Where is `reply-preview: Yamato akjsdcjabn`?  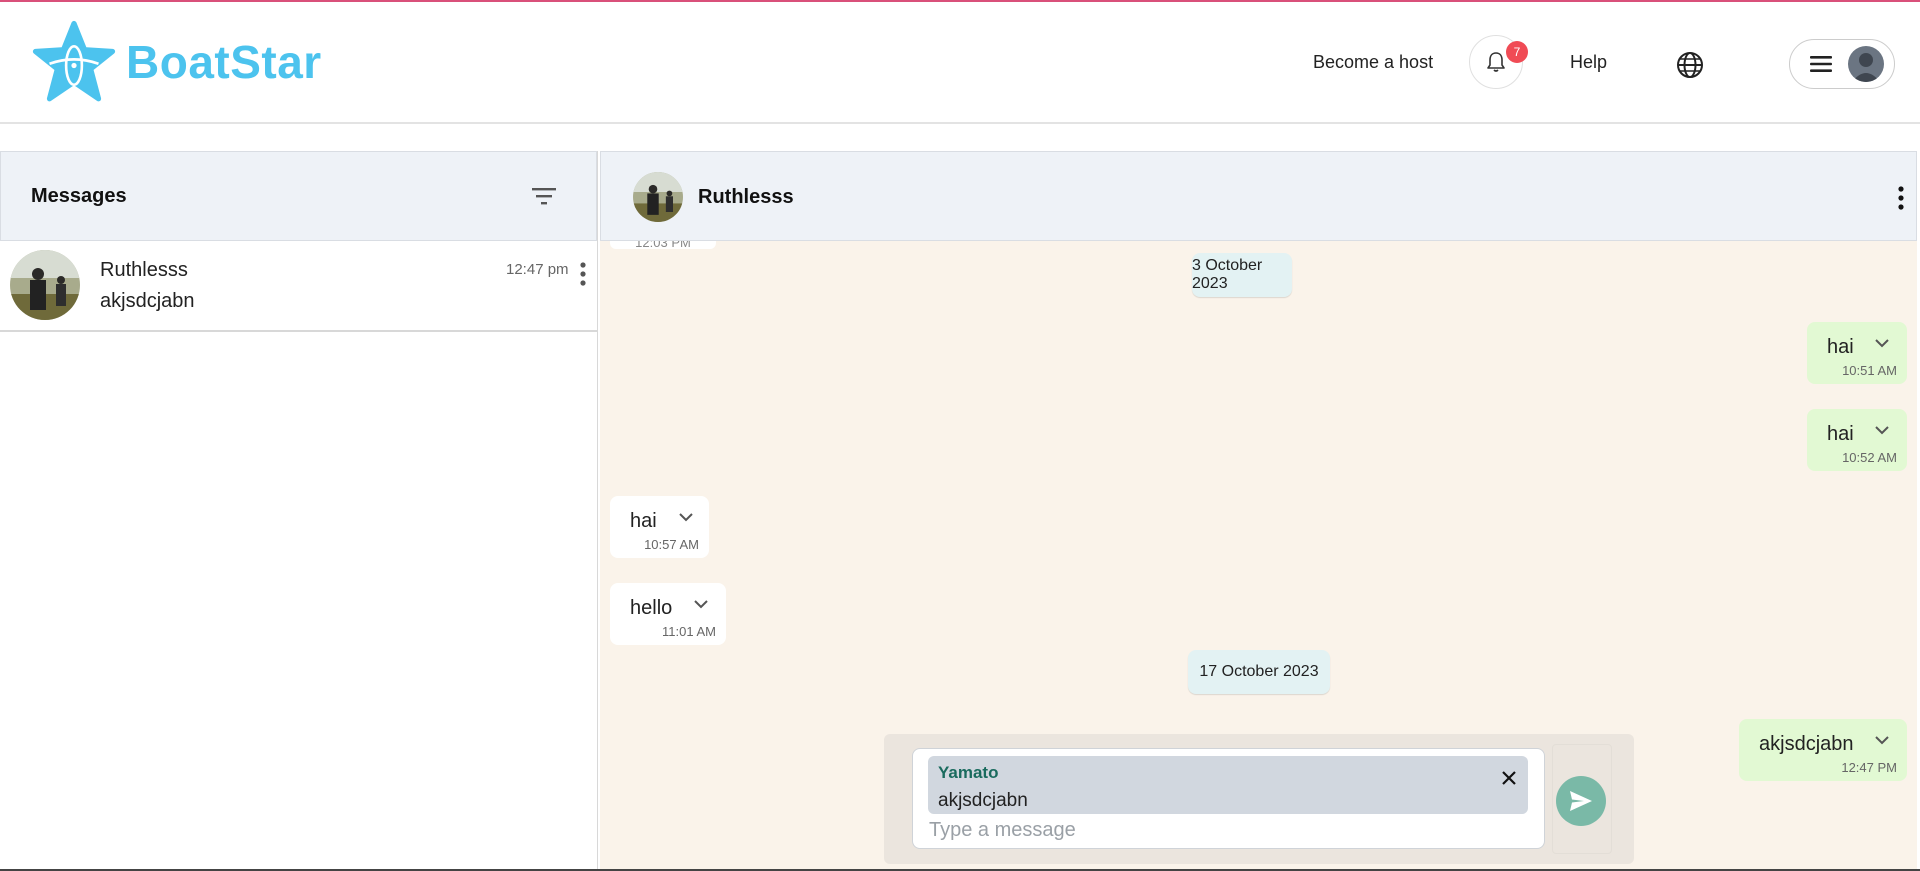 reply-preview: Yamato akjsdcjabn is located at coordinates (1228, 785).